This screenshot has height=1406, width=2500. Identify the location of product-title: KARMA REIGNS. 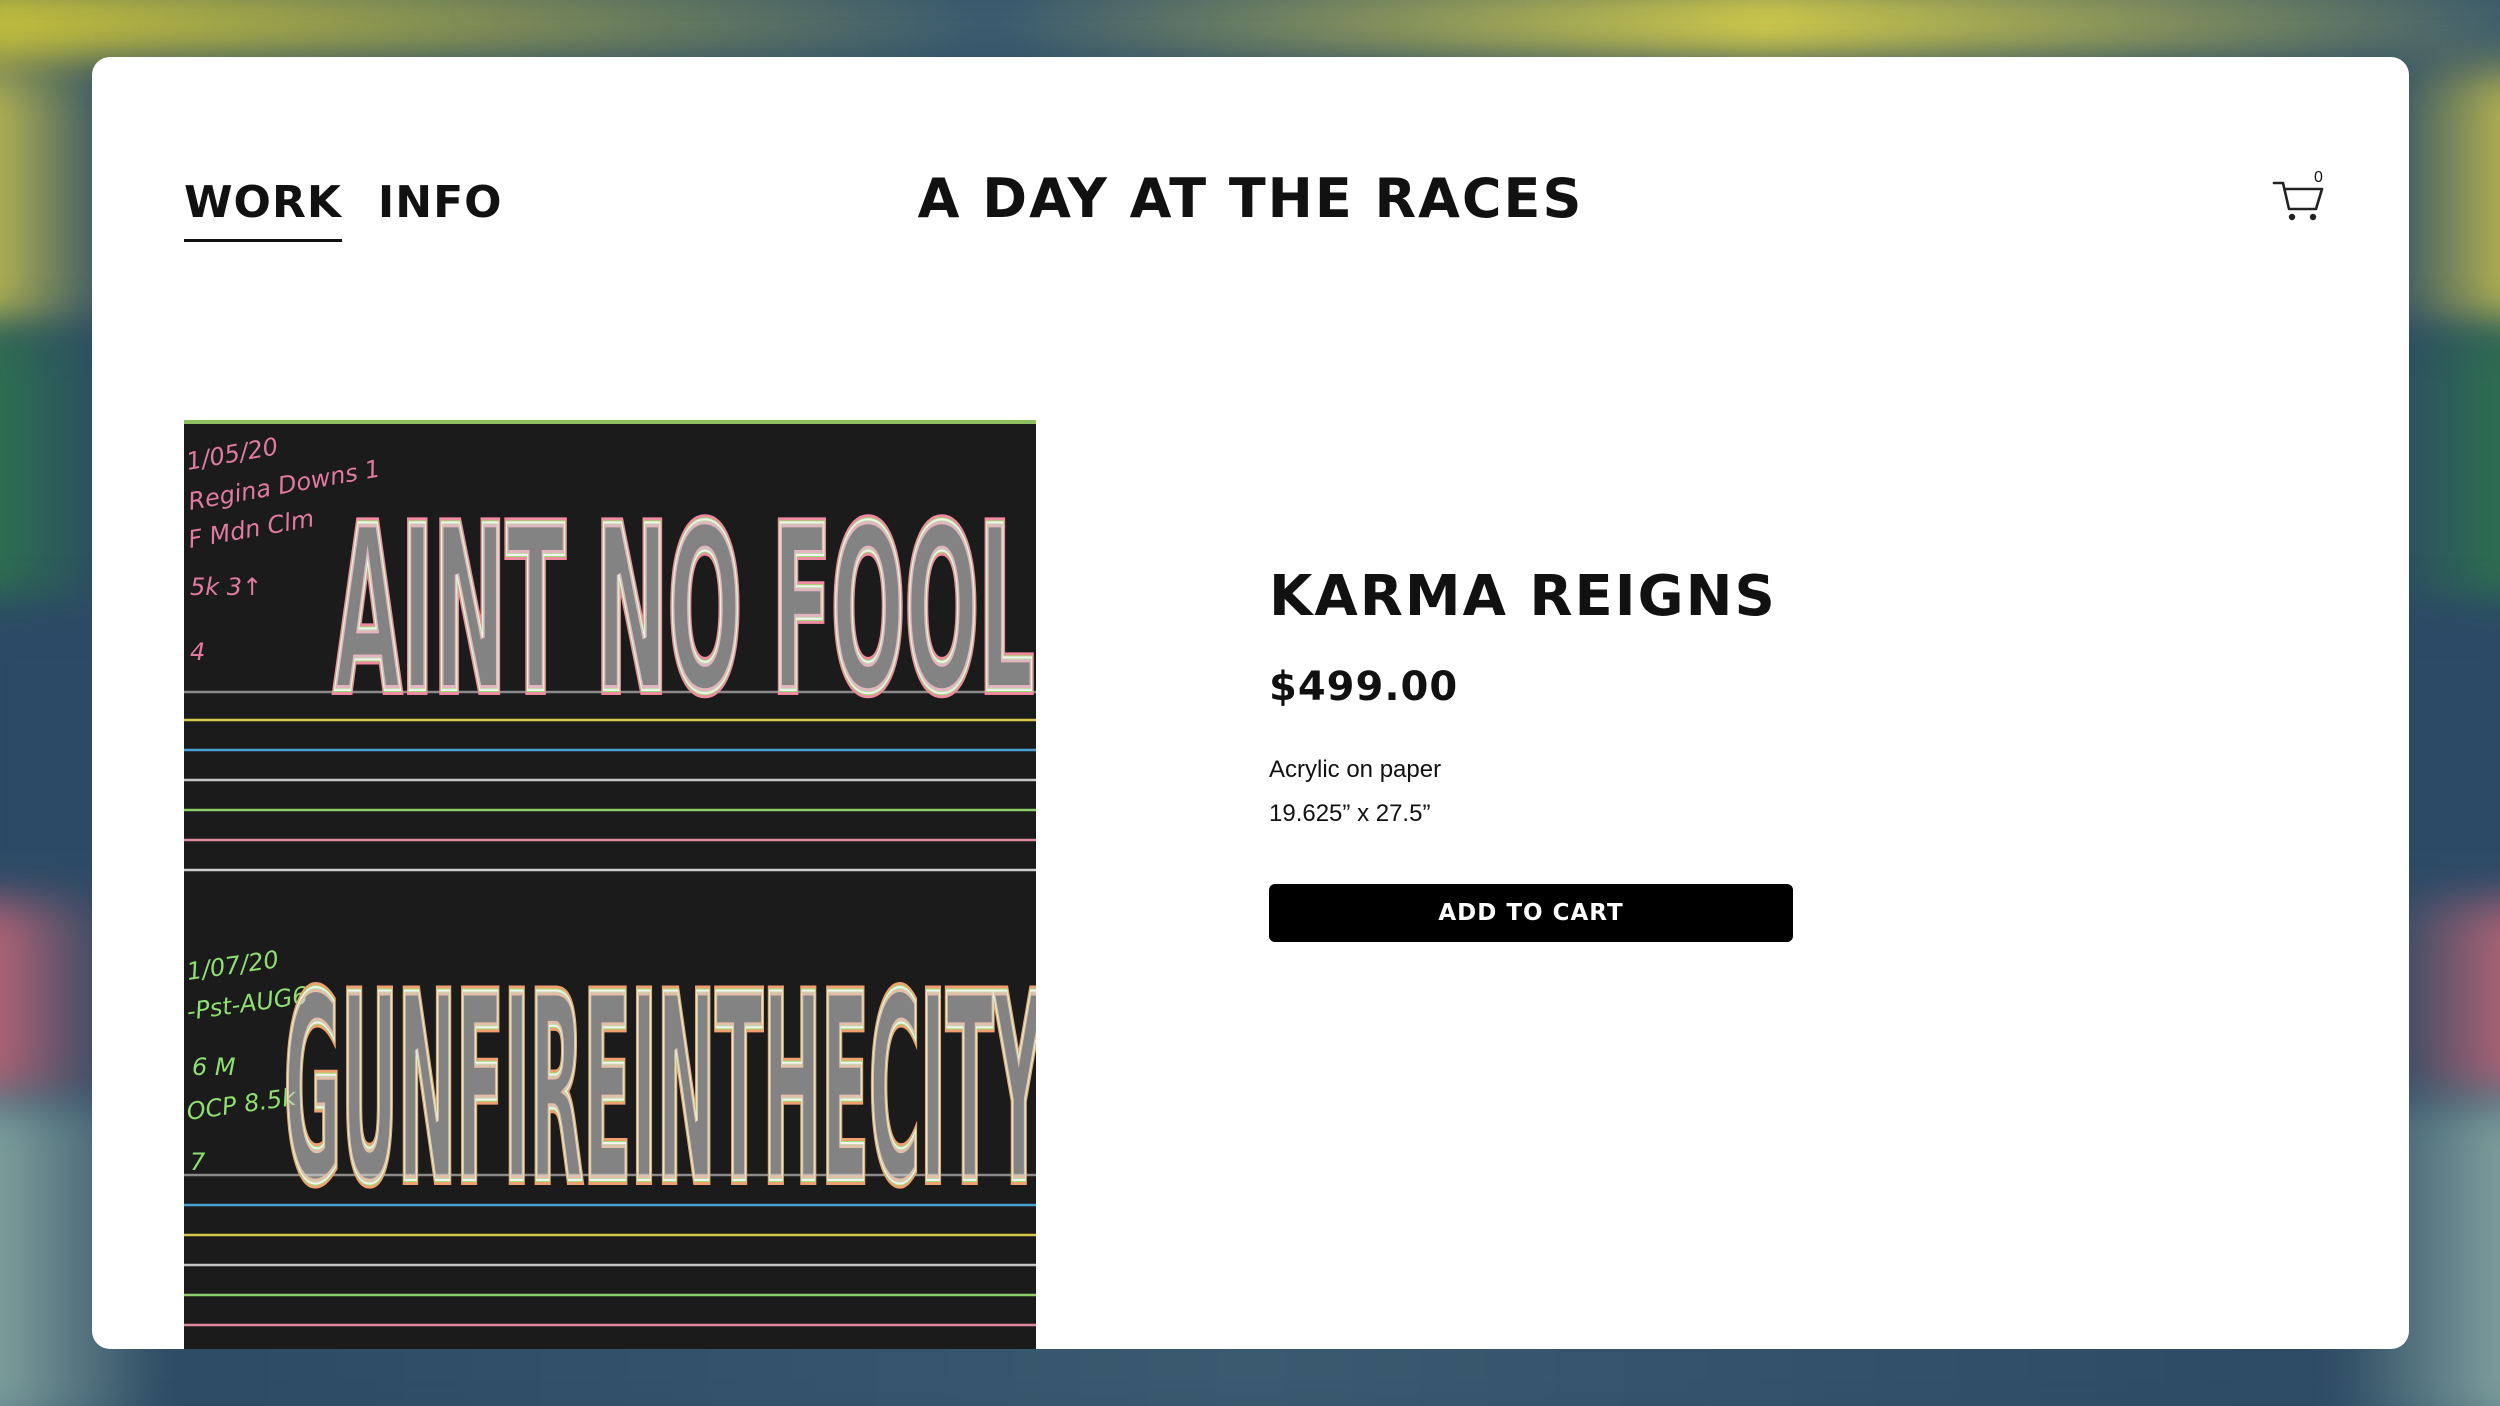
(1523, 596).